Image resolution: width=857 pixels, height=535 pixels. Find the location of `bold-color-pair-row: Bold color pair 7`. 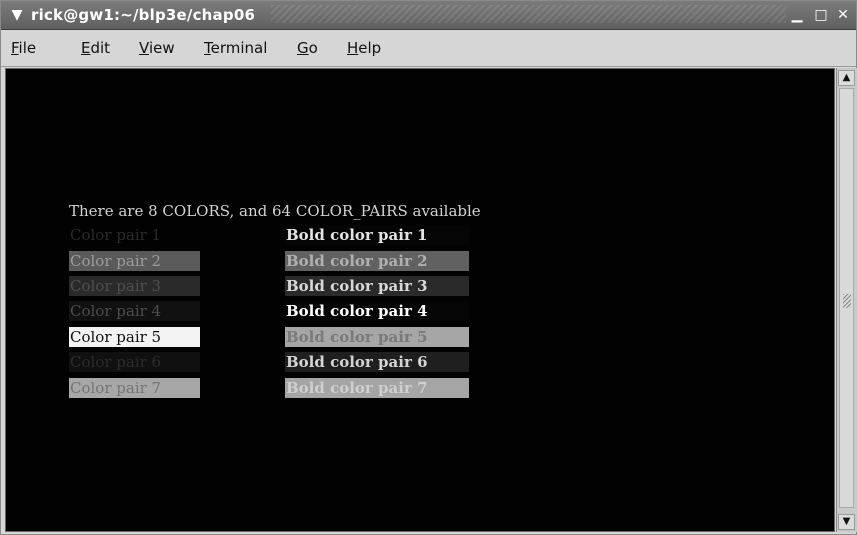

bold-color-pair-row: Bold color pair 7 is located at coordinates (377, 388).